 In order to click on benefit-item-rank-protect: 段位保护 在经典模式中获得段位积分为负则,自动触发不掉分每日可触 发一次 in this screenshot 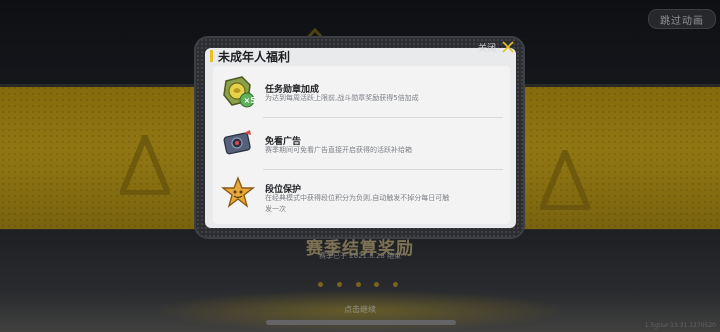, I will do `click(361, 195)`.